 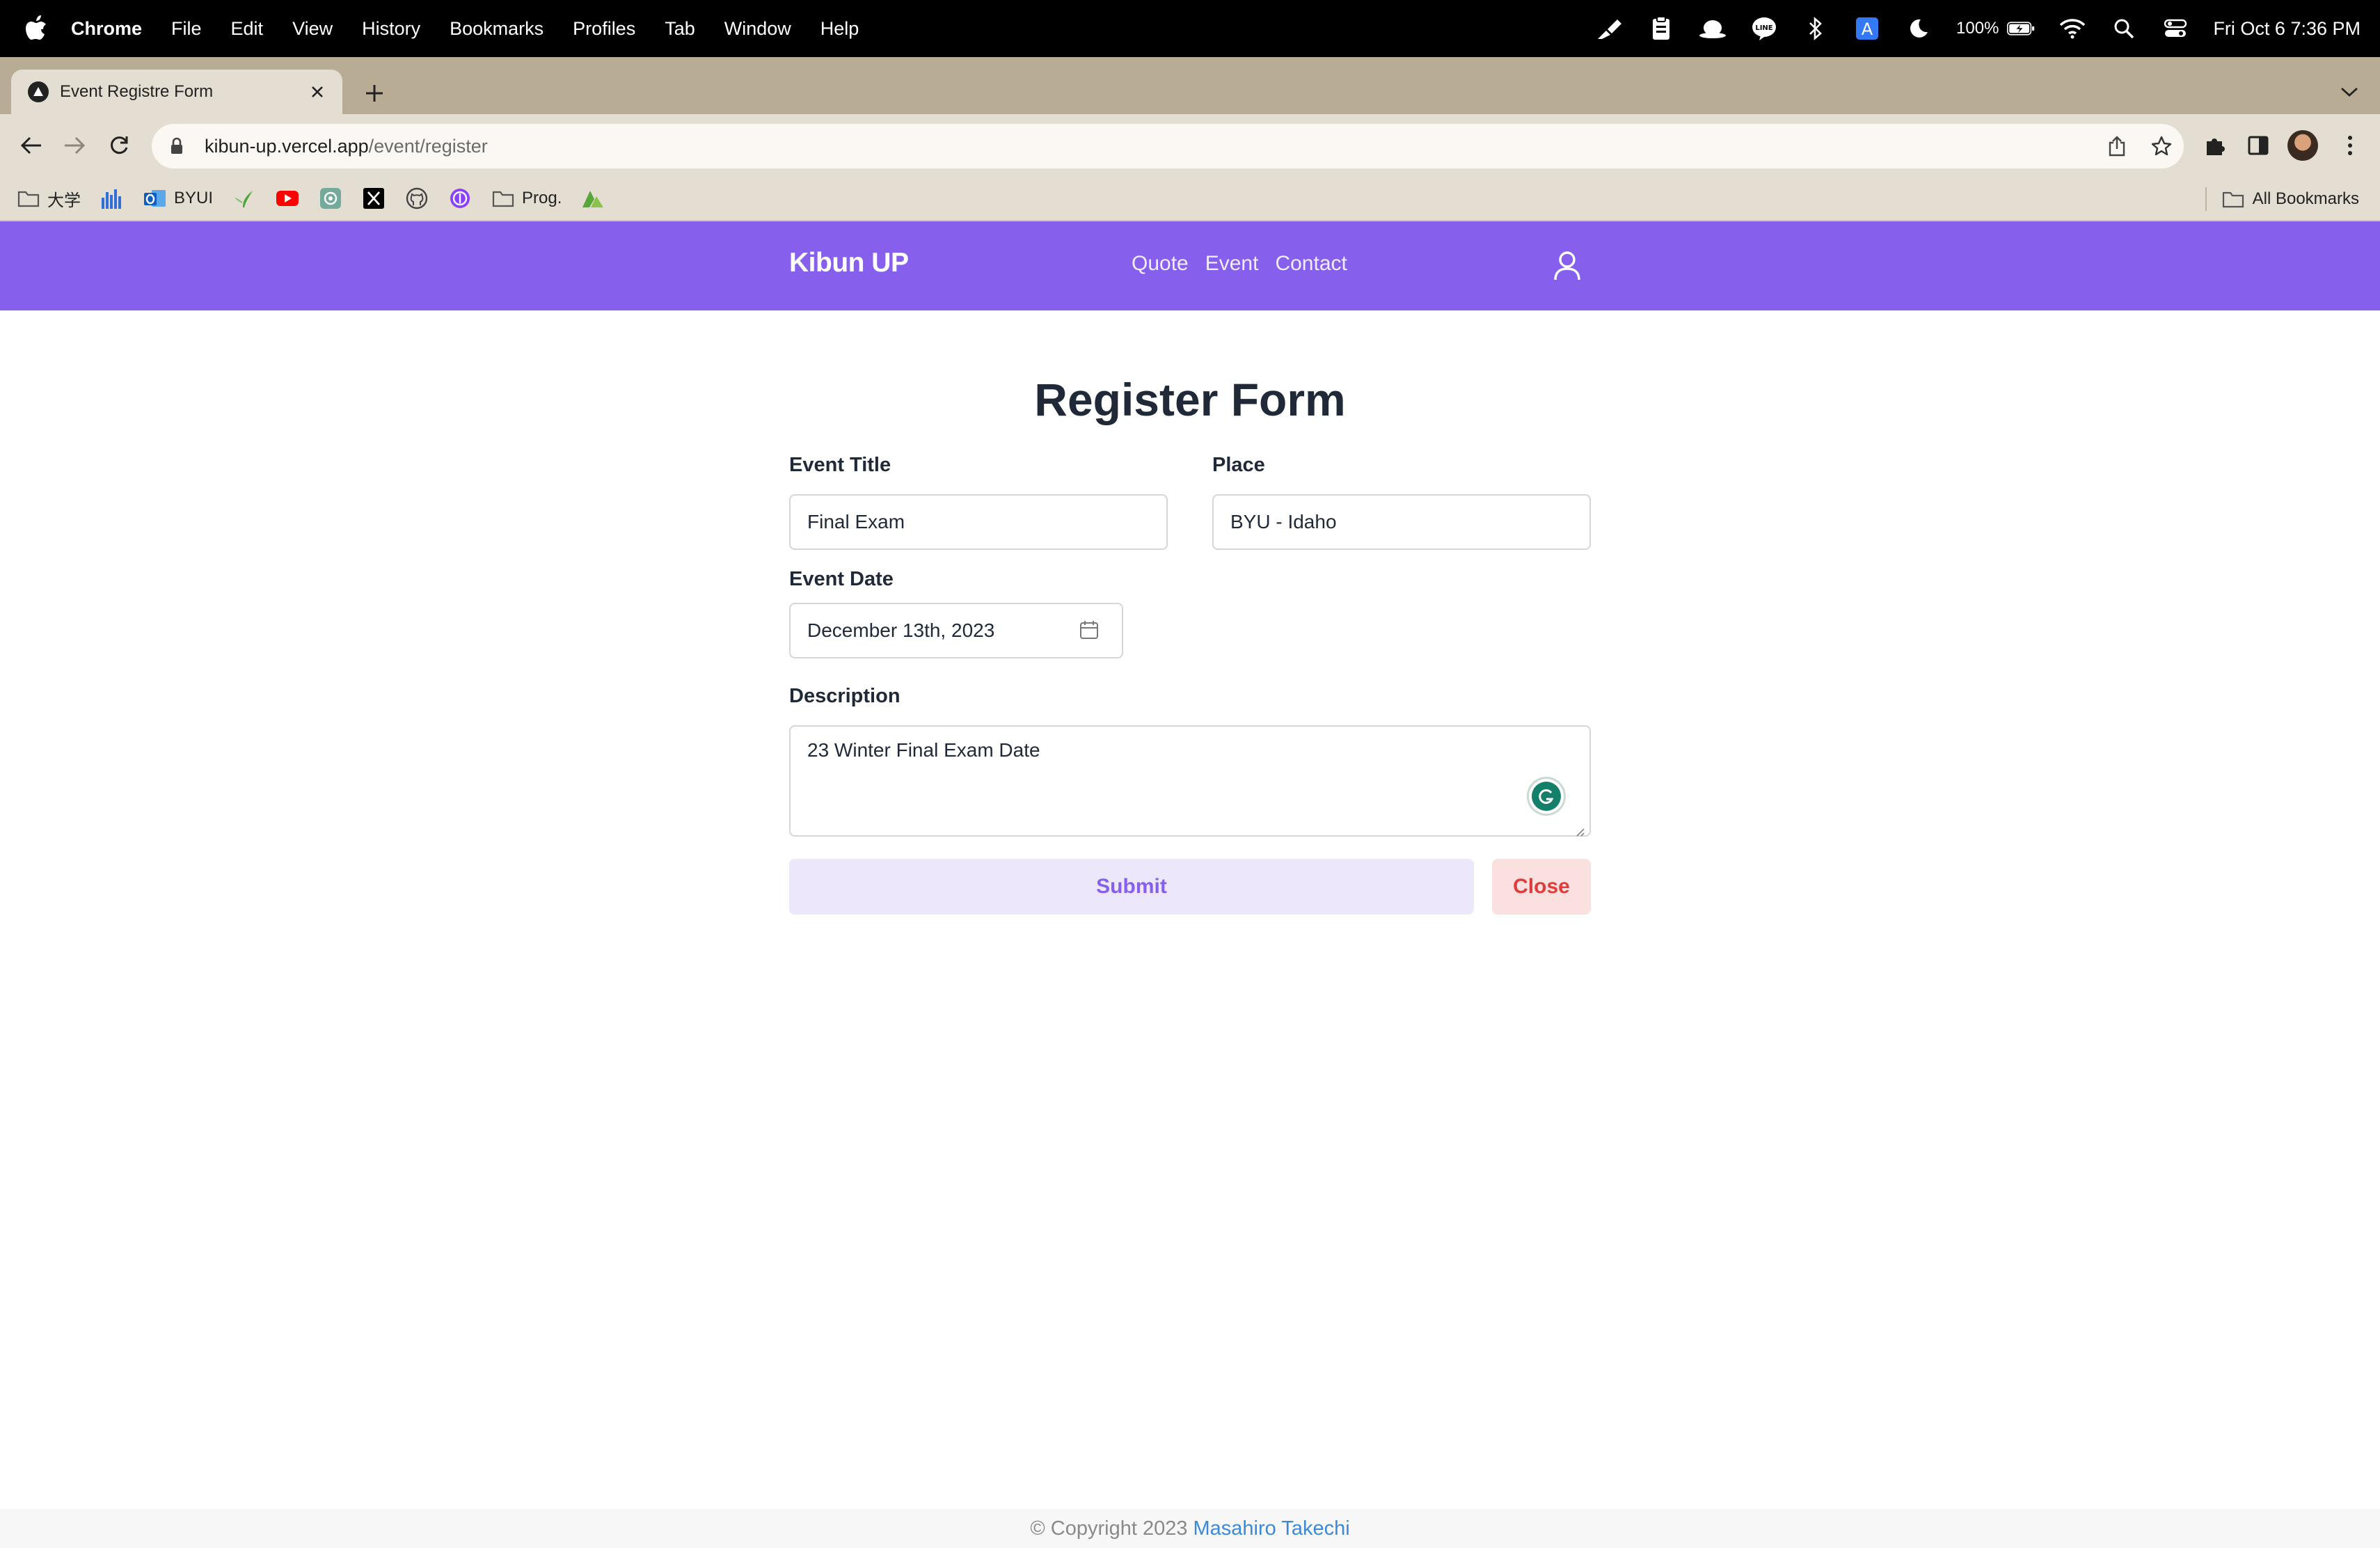 I want to click on bookmark-youtube, so click(x=287, y=198).